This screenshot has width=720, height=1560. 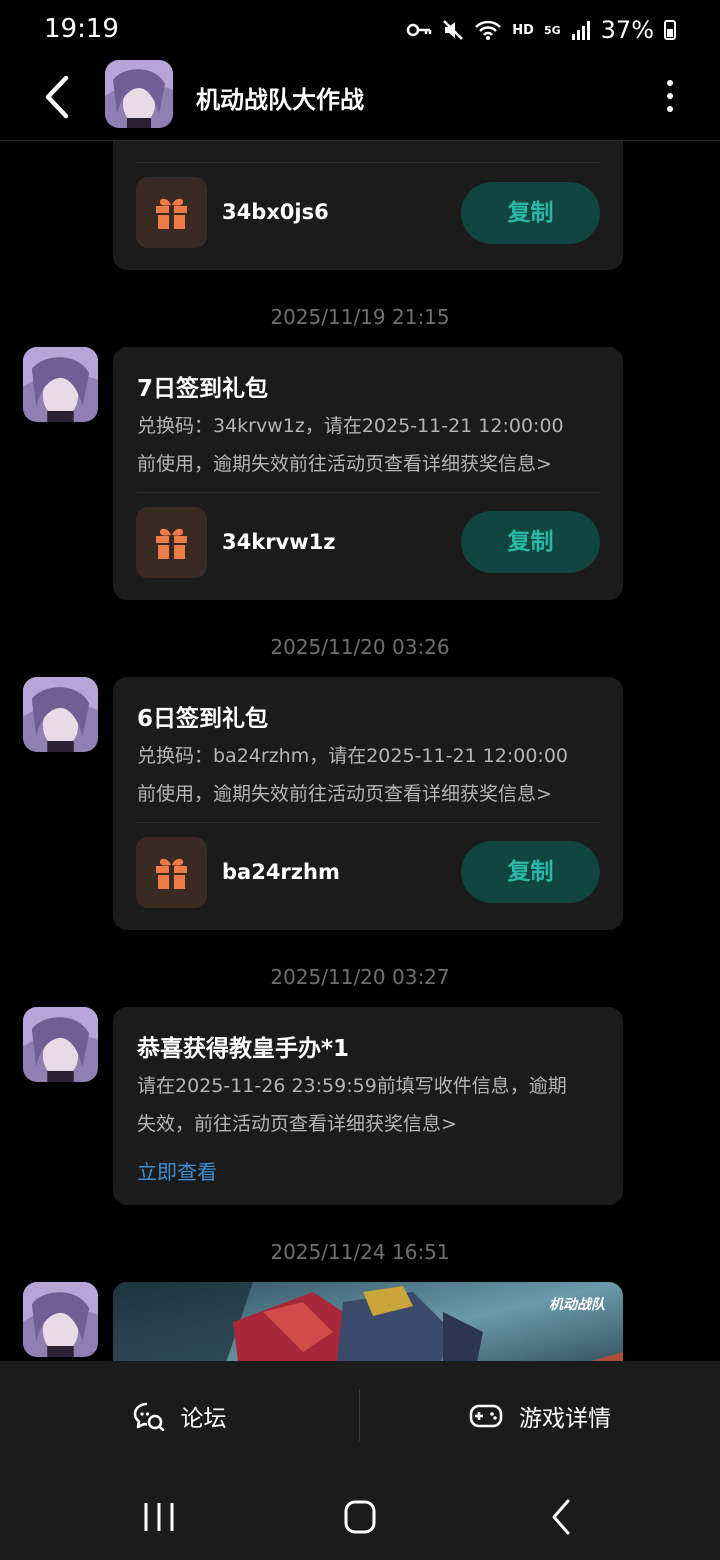 I want to click on message-body-line: 失效，前往活动页查看详细获奖信息>, so click(x=297, y=1124).